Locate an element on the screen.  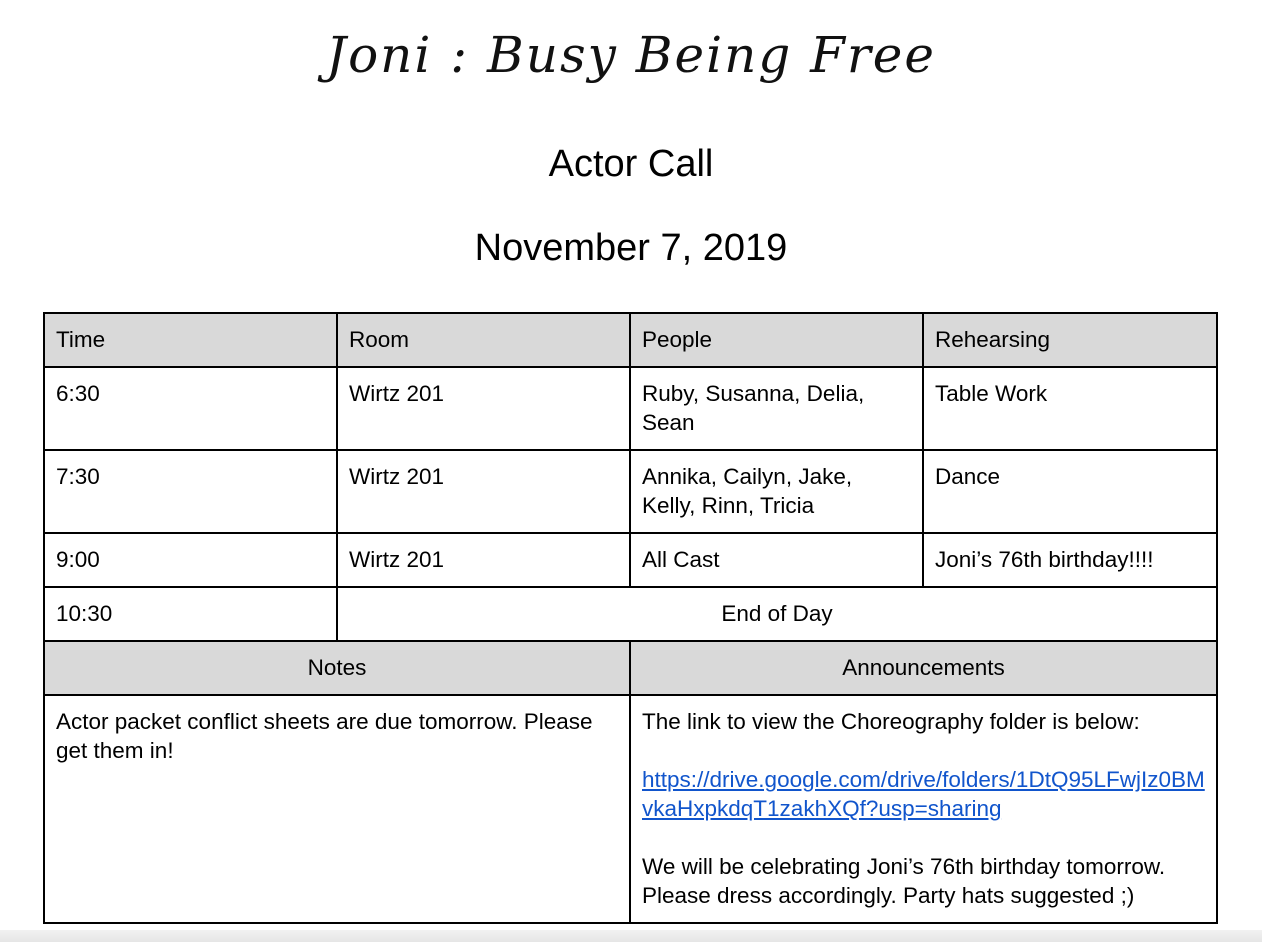
rehearsing-cell: Table Work is located at coordinates (1070, 408).